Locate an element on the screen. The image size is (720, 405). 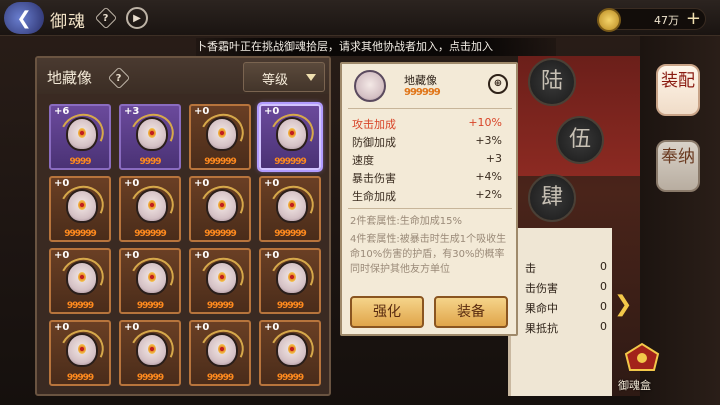
soul-box-icon is located at coordinates (642, 357).